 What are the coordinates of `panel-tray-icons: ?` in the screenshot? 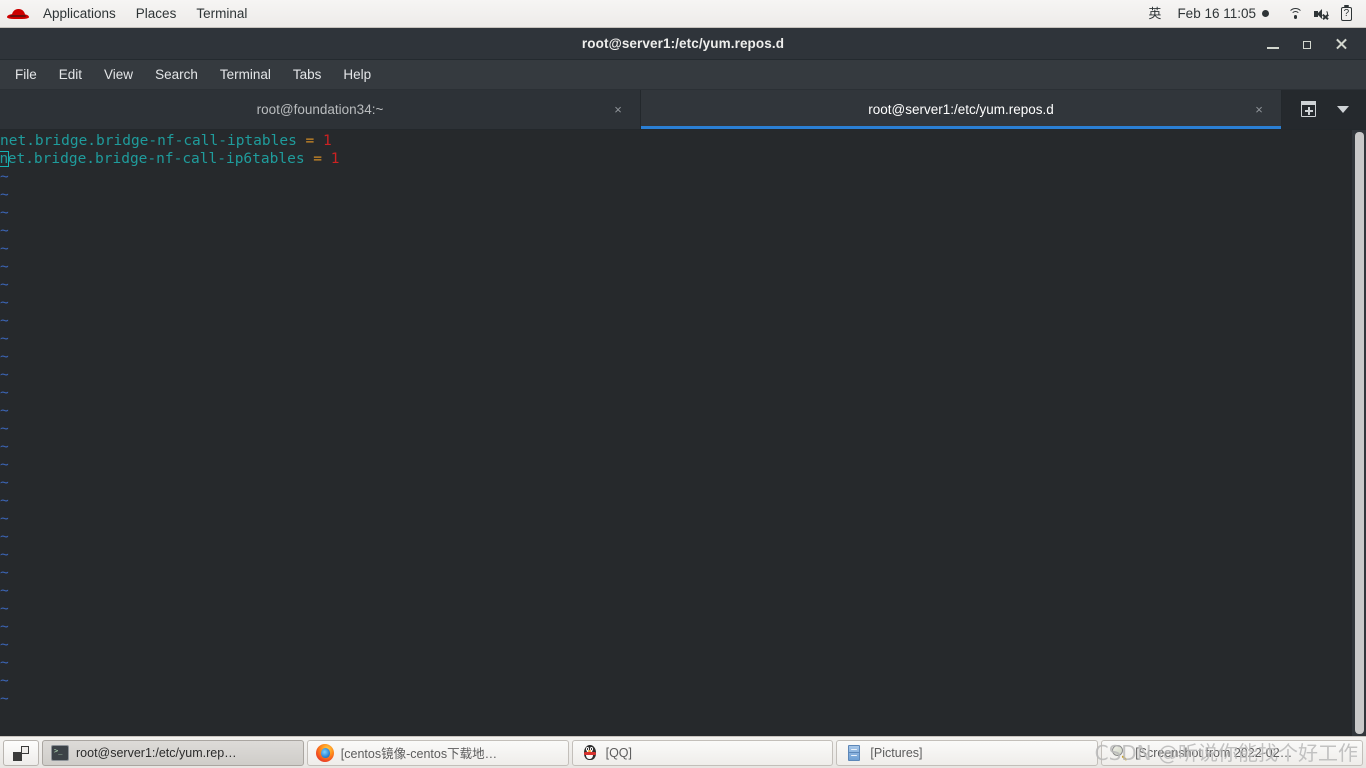 It's located at (1320, 13).